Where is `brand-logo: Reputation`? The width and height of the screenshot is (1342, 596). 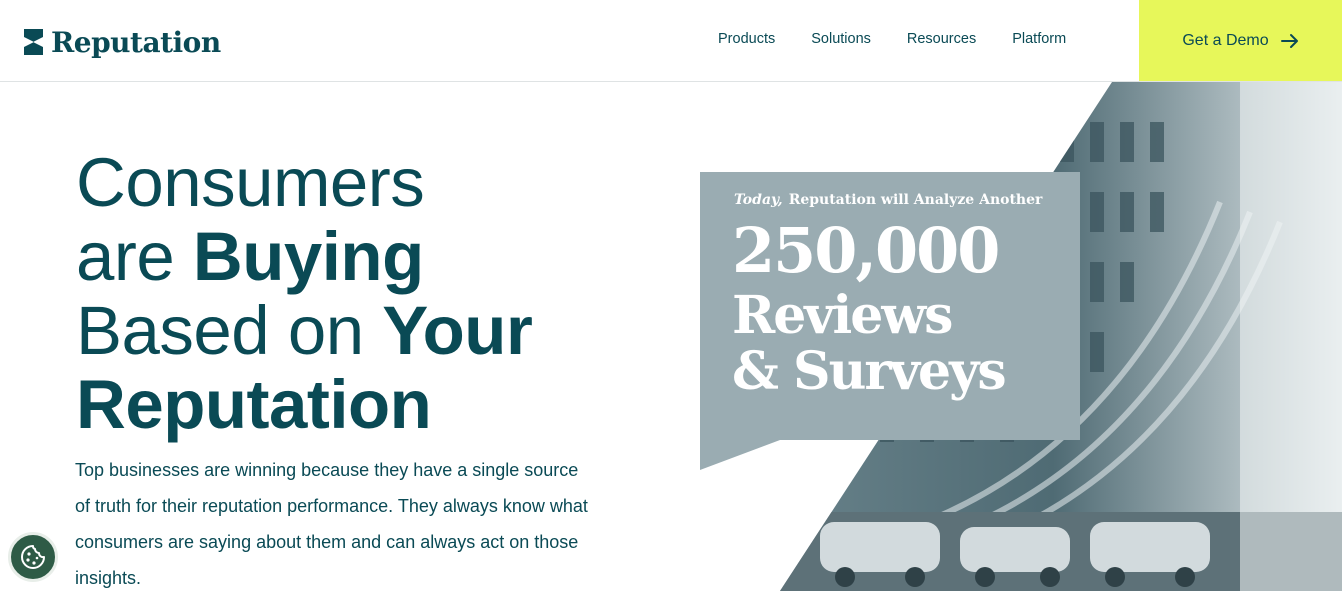
brand-logo: Reputation is located at coordinates (122, 42).